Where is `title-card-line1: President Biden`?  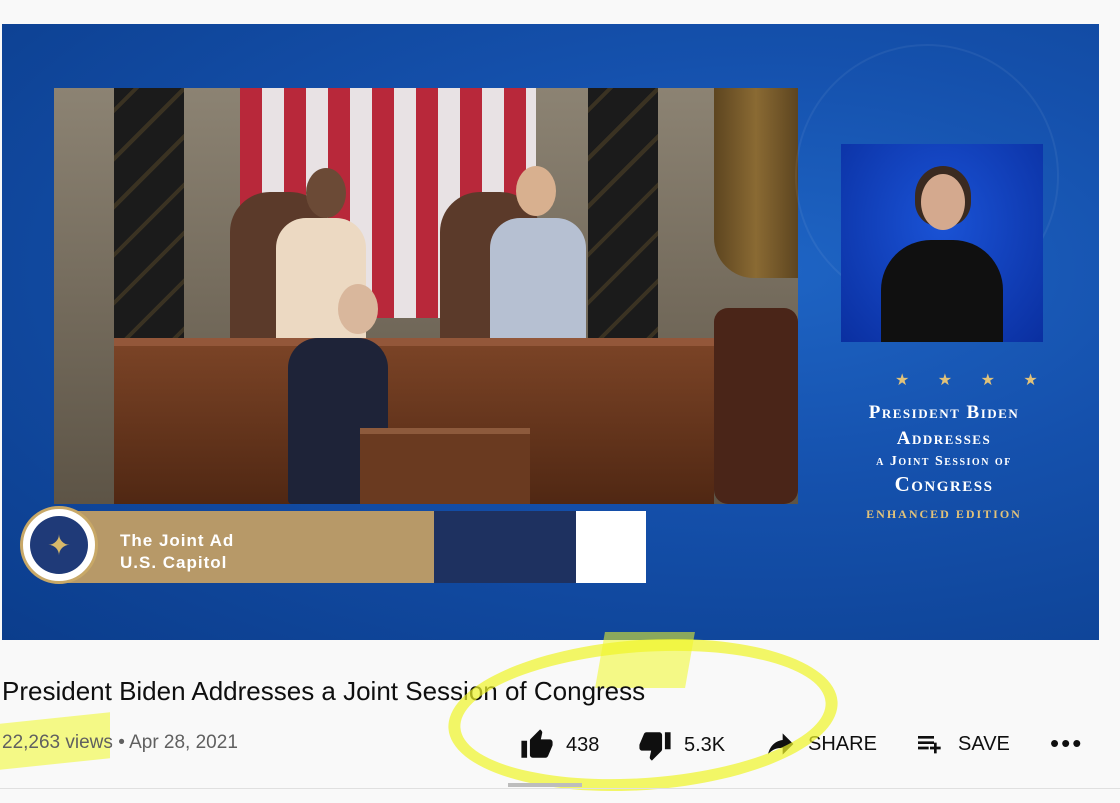
title-card-line1: President Biden is located at coordinates (944, 412).